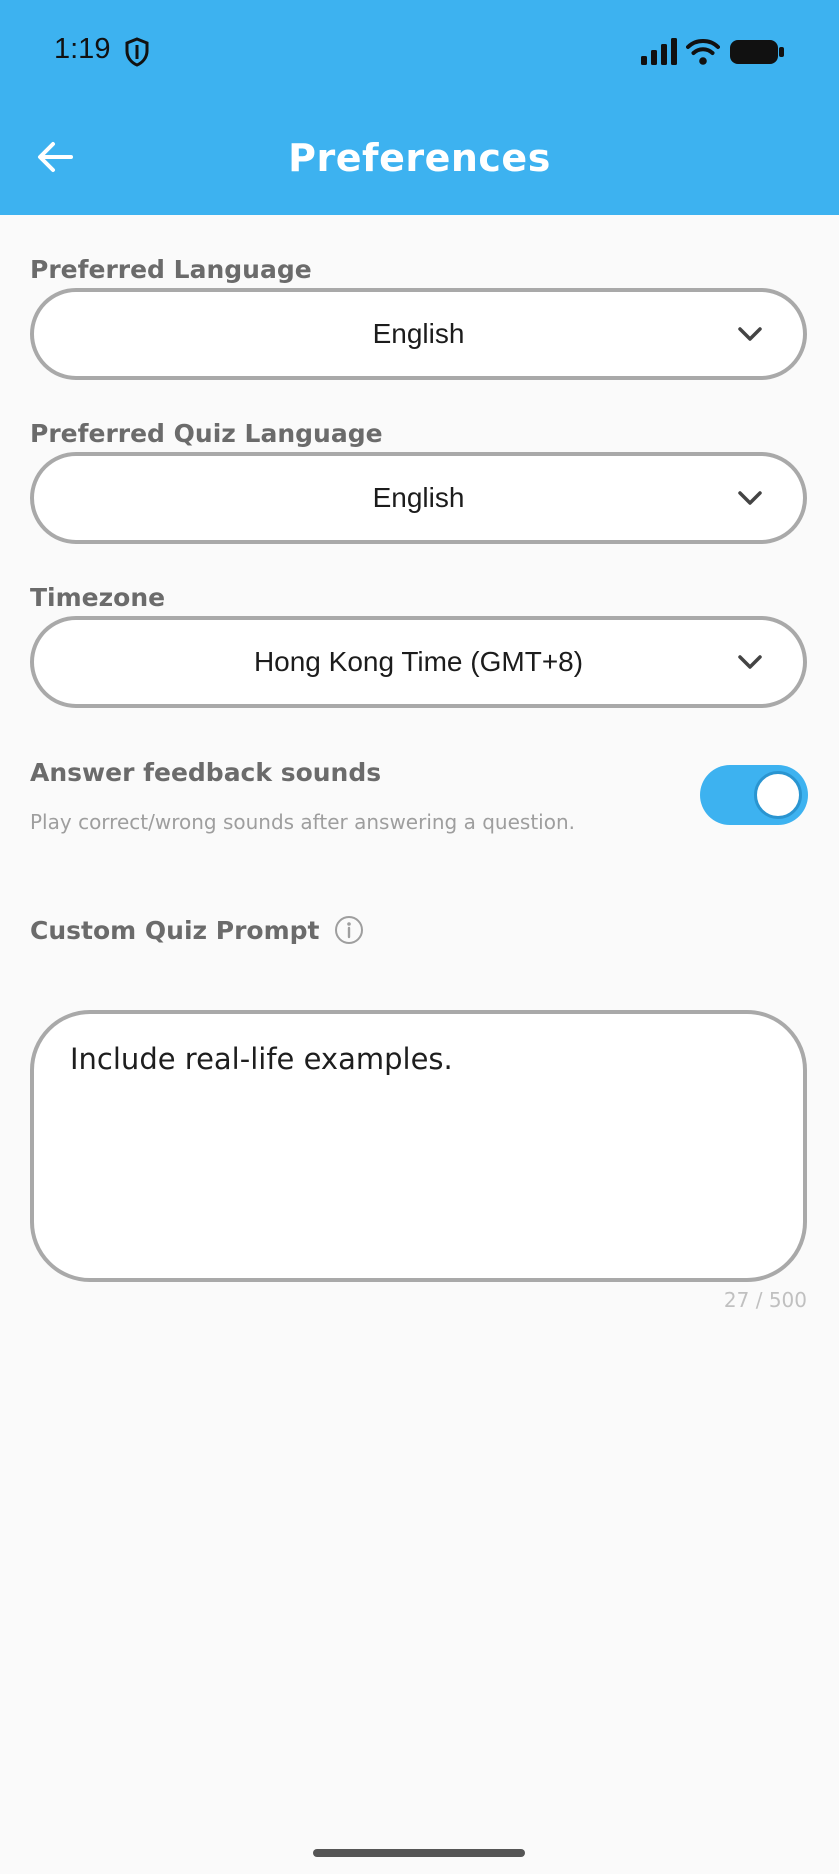 Image resolution: width=839 pixels, height=1874 pixels. I want to click on shield-icon, so click(137, 52).